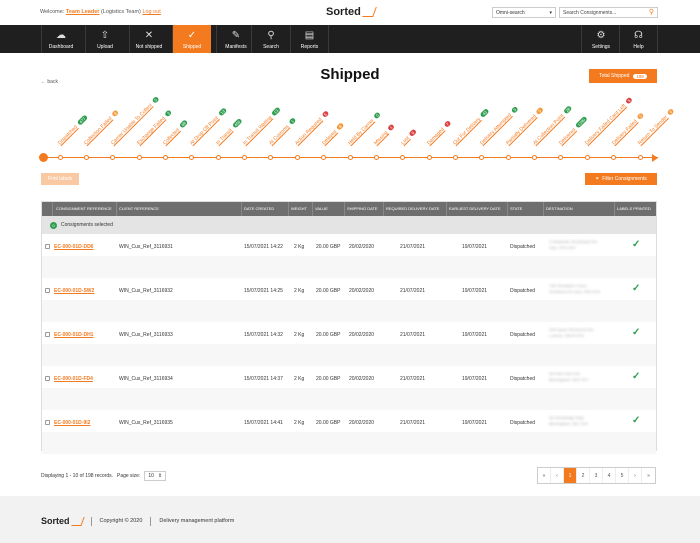  I want to click on consignment-reference-link: EC-000-01D-DH1, so click(73, 335).